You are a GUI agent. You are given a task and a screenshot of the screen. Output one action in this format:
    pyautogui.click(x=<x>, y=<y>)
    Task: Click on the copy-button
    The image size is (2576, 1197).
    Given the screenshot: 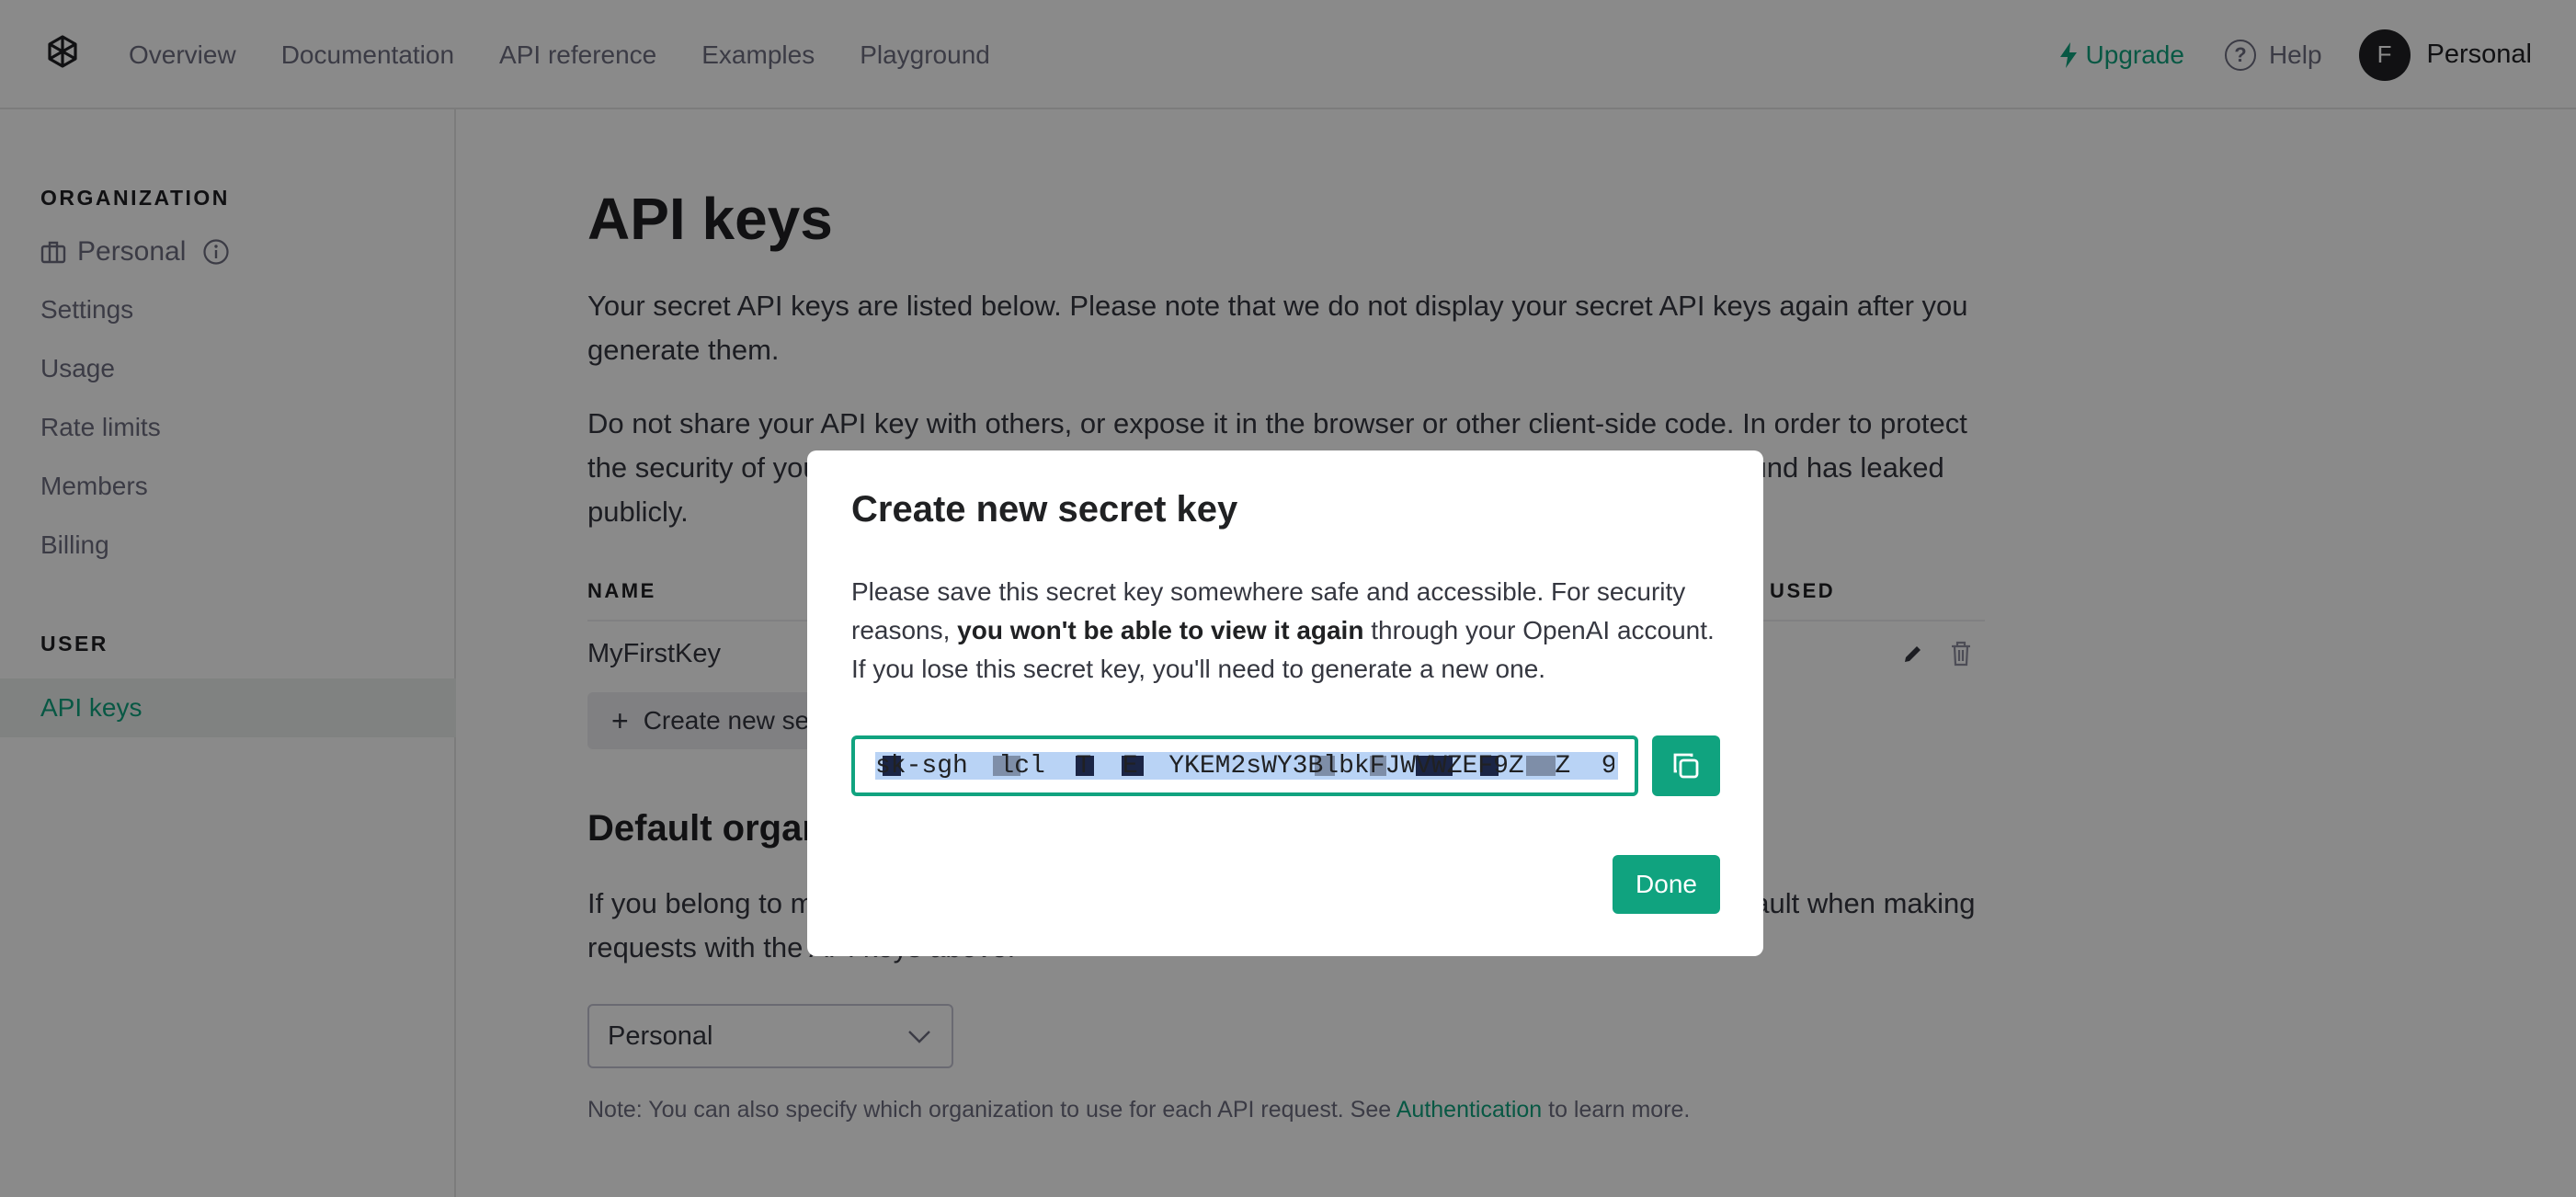 What is the action you would take?
    pyautogui.click(x=1686, y=765)
    